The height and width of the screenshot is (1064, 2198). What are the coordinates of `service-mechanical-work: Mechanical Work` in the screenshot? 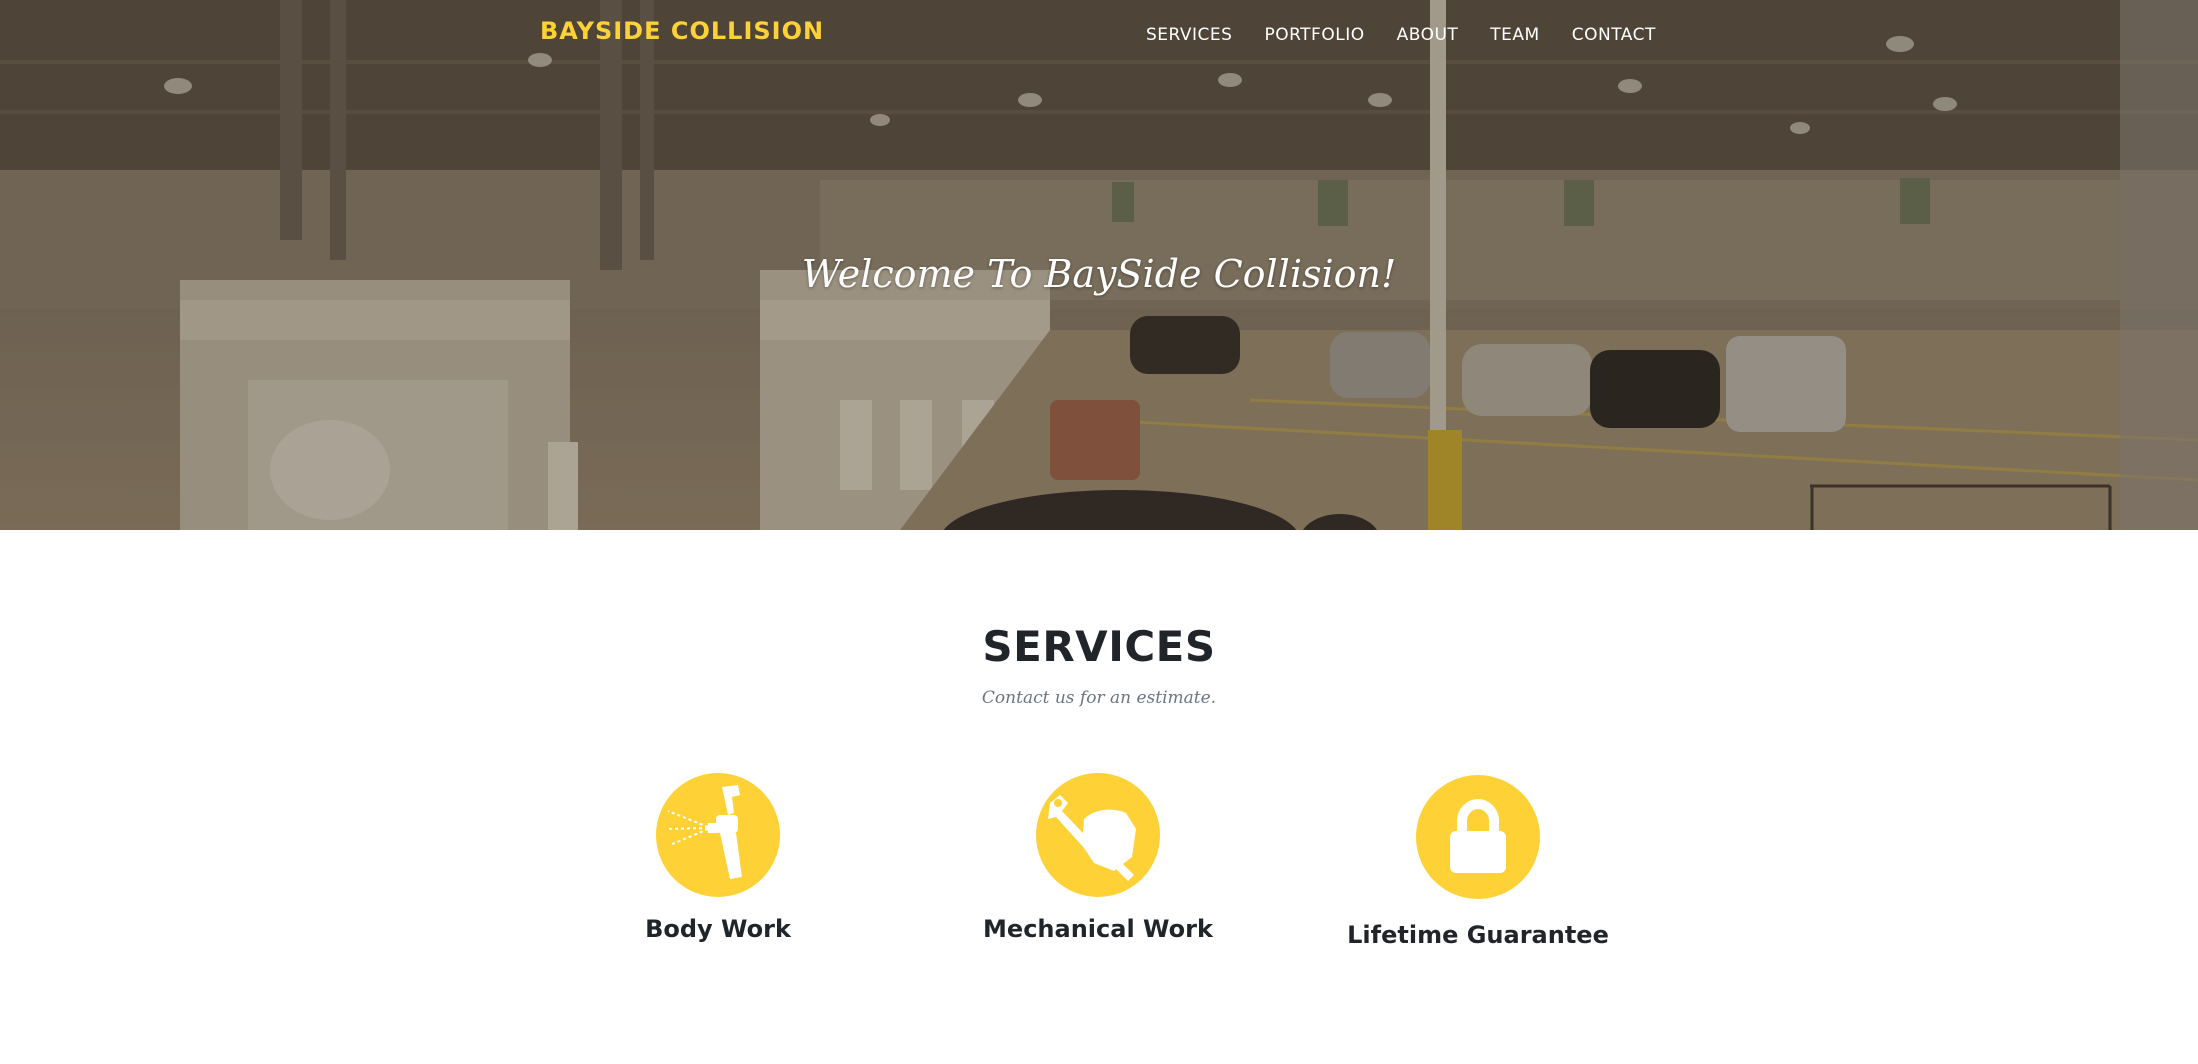 It's located at (1098, 858).